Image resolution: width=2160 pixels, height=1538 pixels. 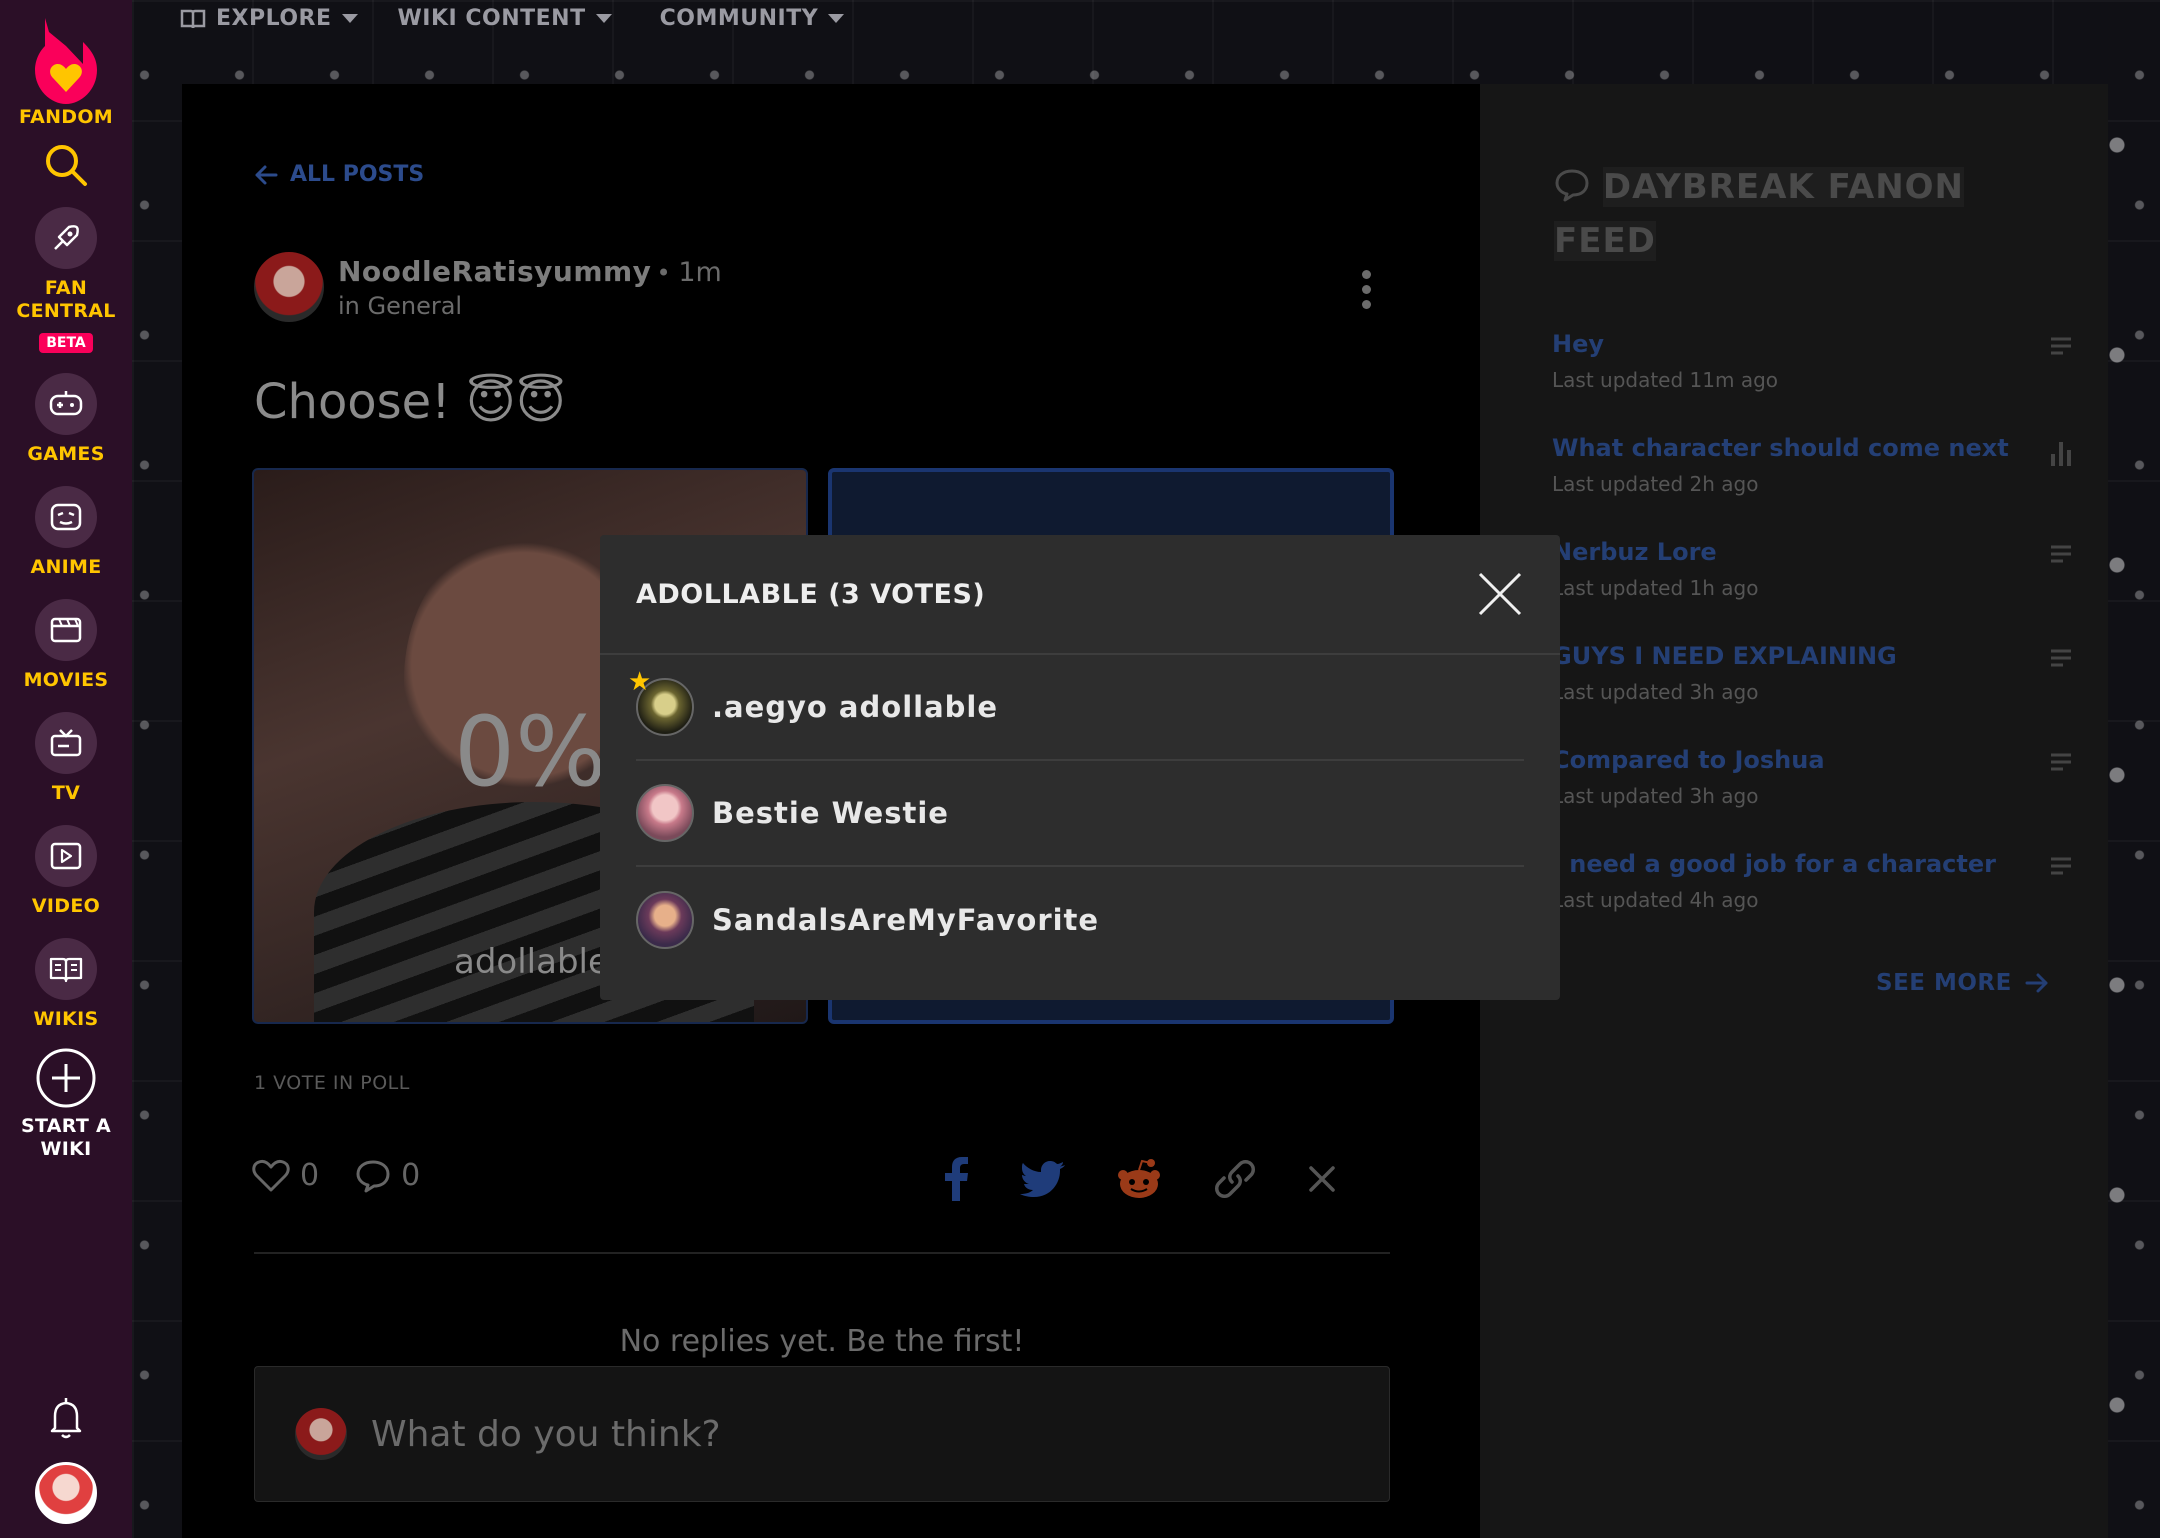 I want to click on user-avatar, so click(x=66, y=1493).